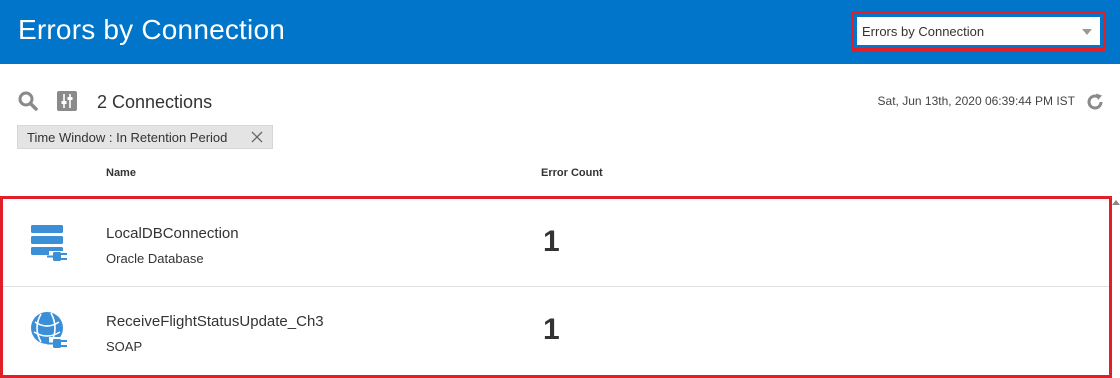 The width and height of the screenshot is (1120, 378). What do you see at coordinates (152, 29) in the screenshot?
I see `page-title: Errors by Connection` at bounding box center [152, 29].